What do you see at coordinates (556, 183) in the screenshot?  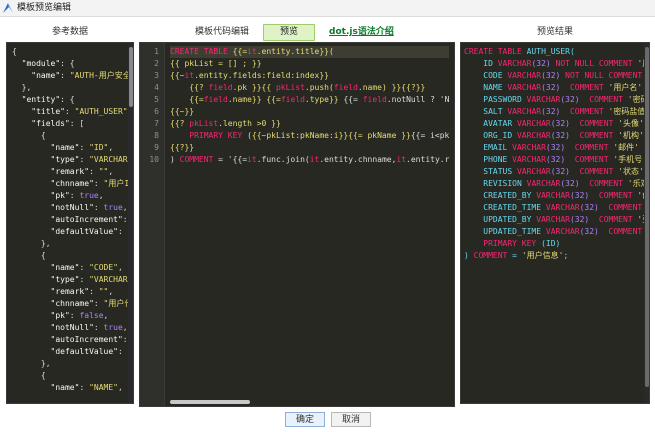 I see `preview-result-line: REVISION VARCHAR(32) COMMENT '乐观锁'` at bounding box center [556, 183].